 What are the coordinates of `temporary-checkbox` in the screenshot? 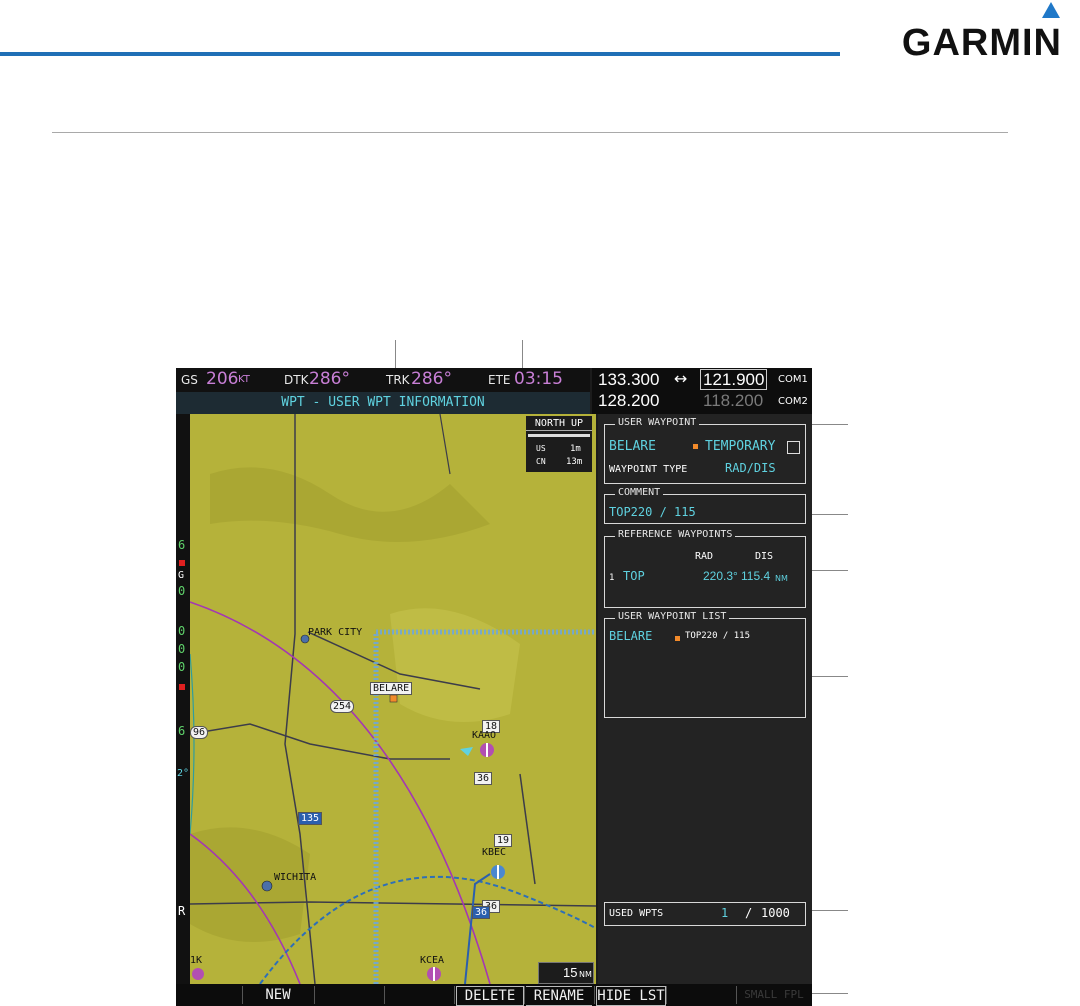 It's located at (793, 447).